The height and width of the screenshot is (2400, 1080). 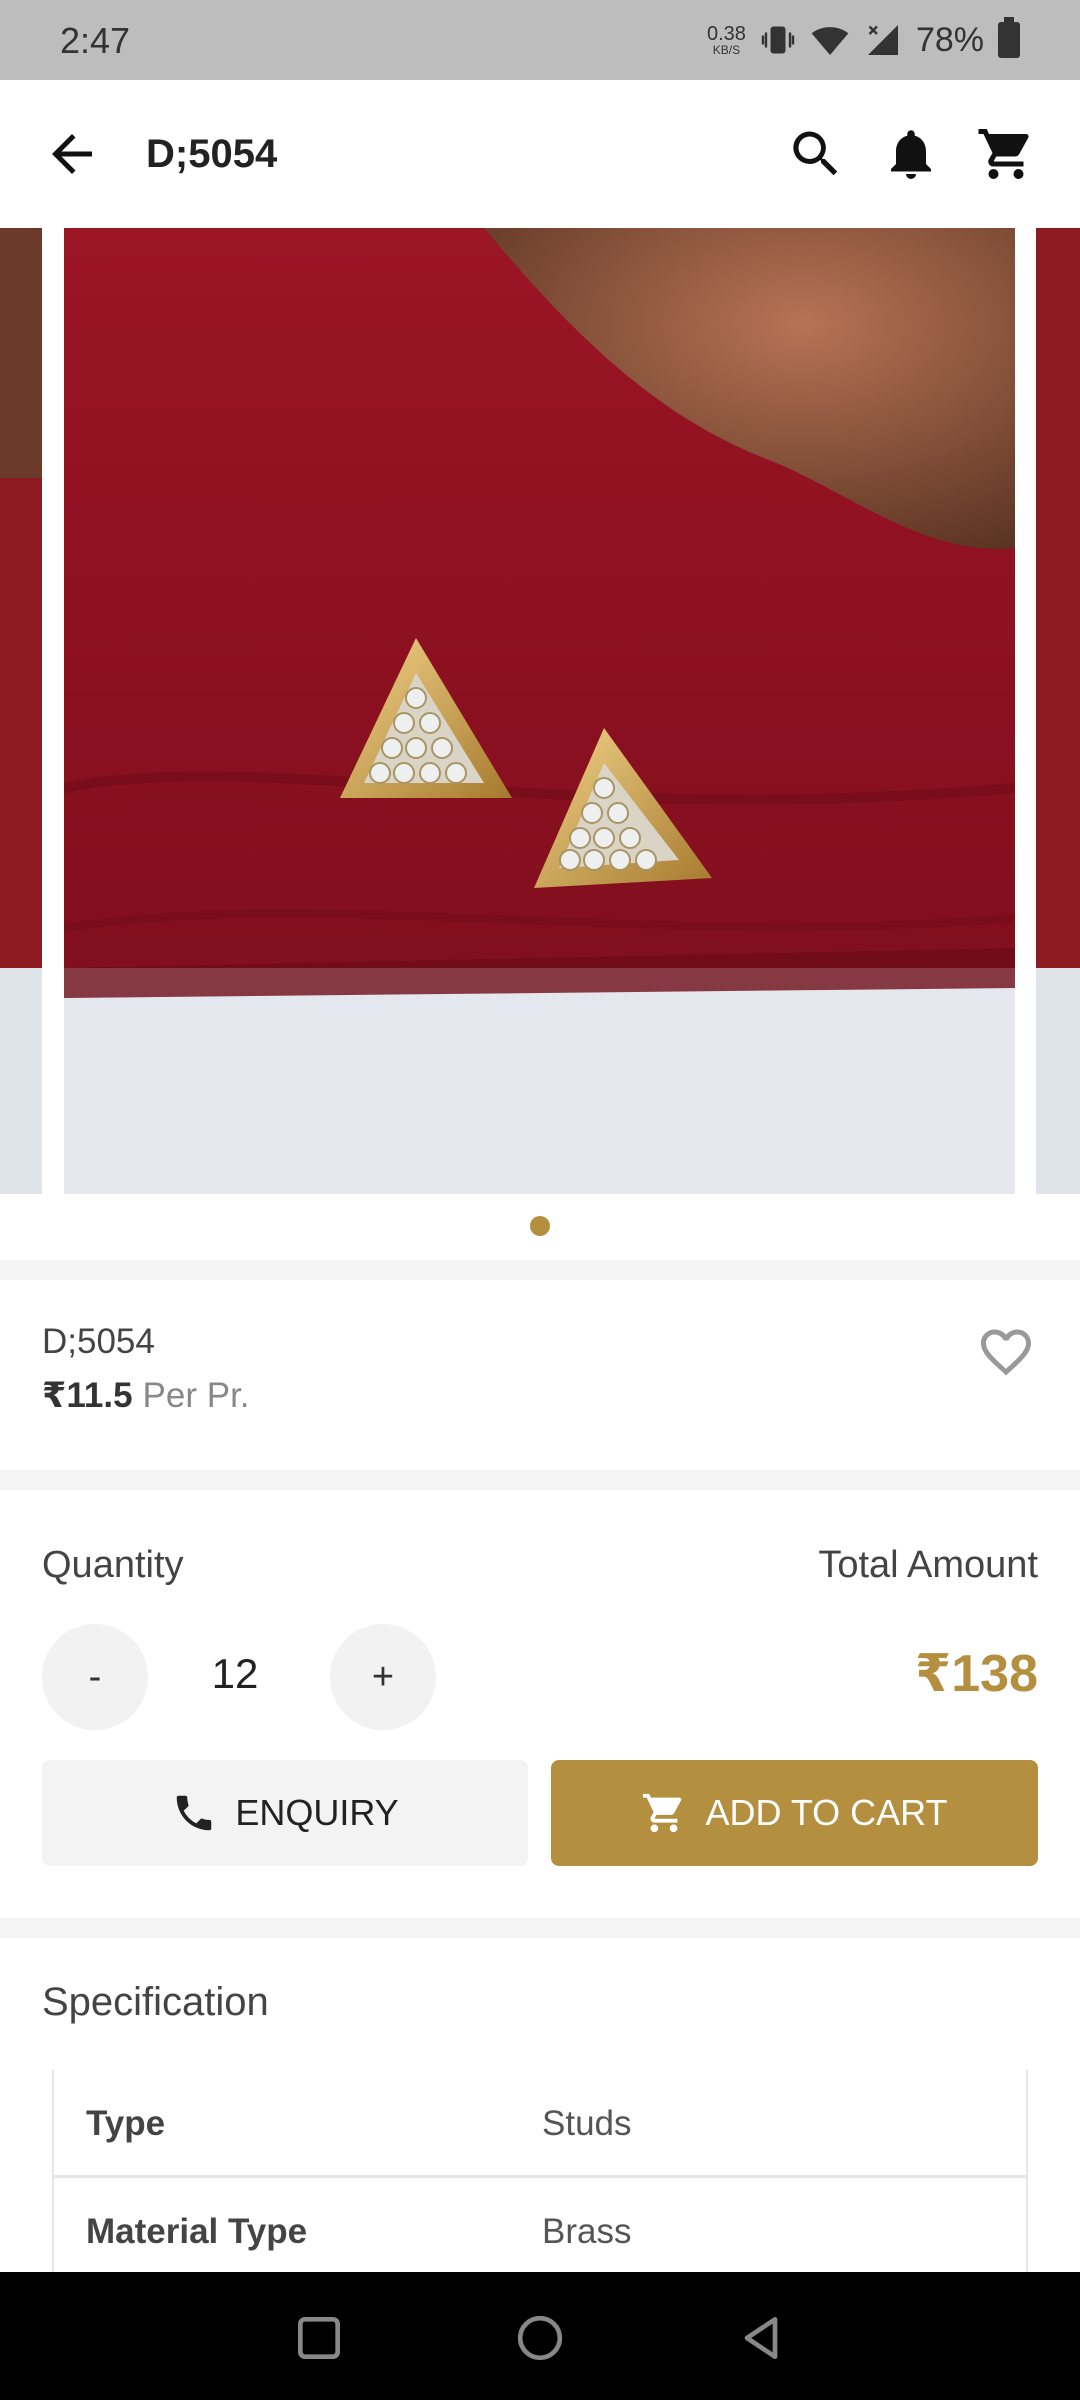 I want to click on decrement-button: -, so click(x=95, y=1677).